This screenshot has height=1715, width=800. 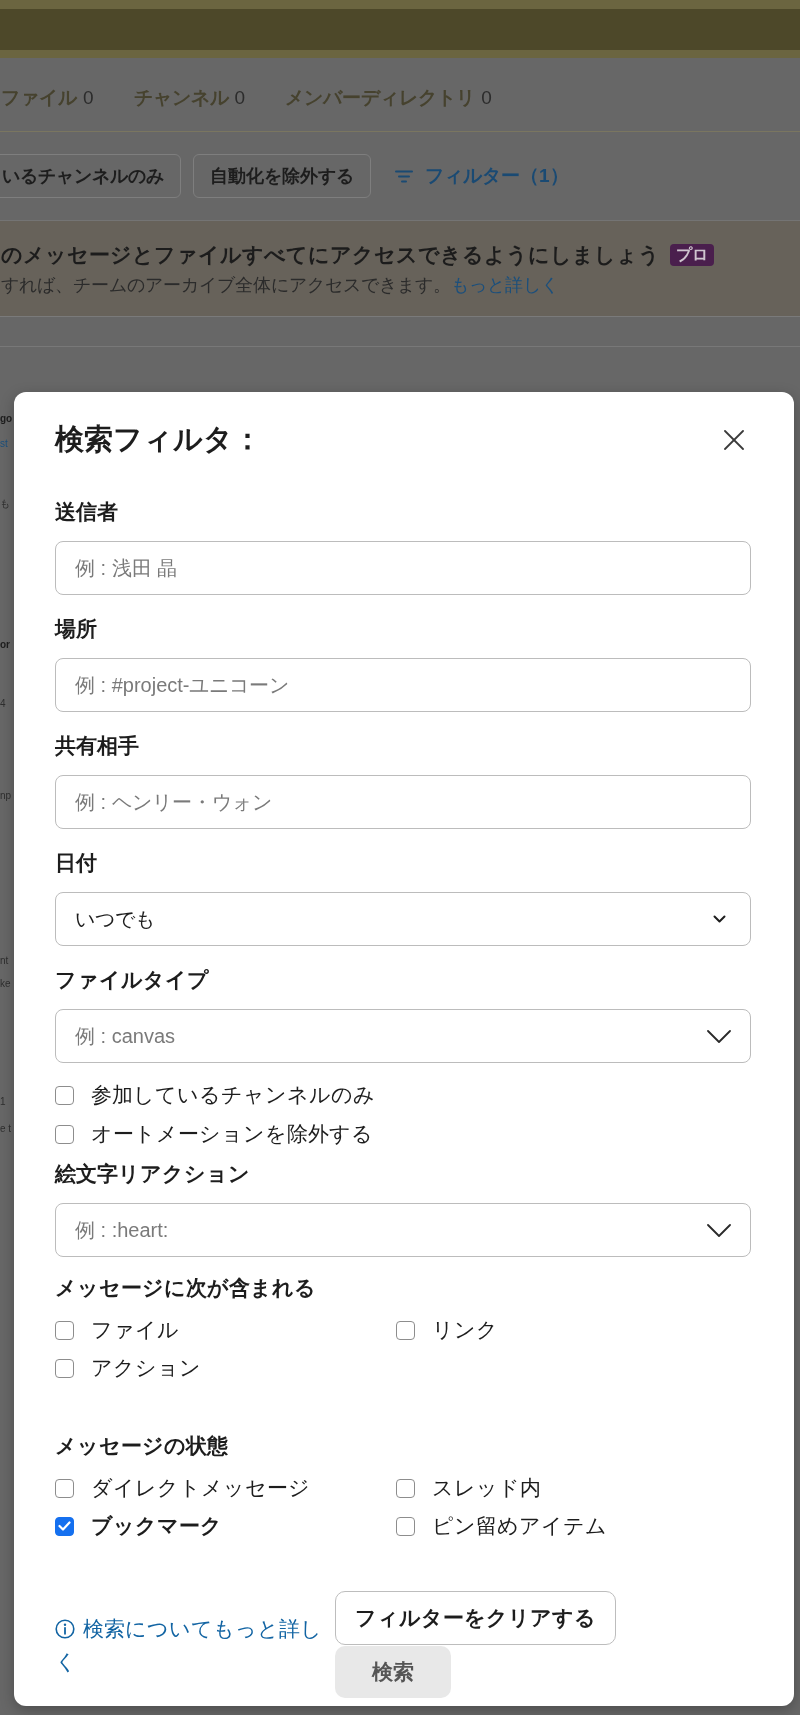 I want to click on banner-title: のメッセージとファイルすべてにアクセスできるようにしましょう, so click(x=330, y=255).